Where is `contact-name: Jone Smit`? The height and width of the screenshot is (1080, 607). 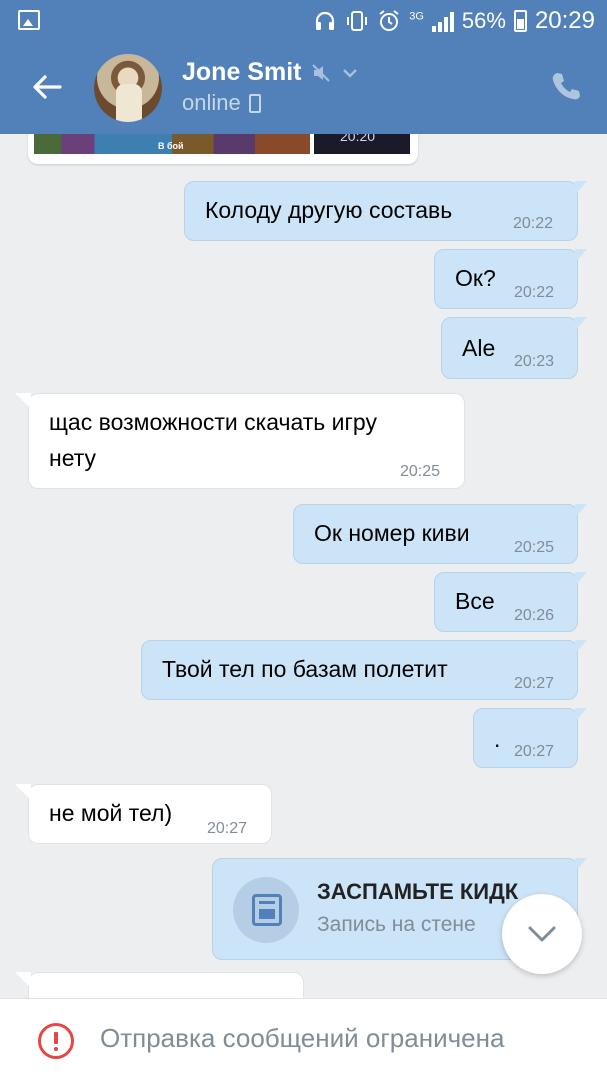 contact-name: Jone Smit is located at coordinates (241, 72).